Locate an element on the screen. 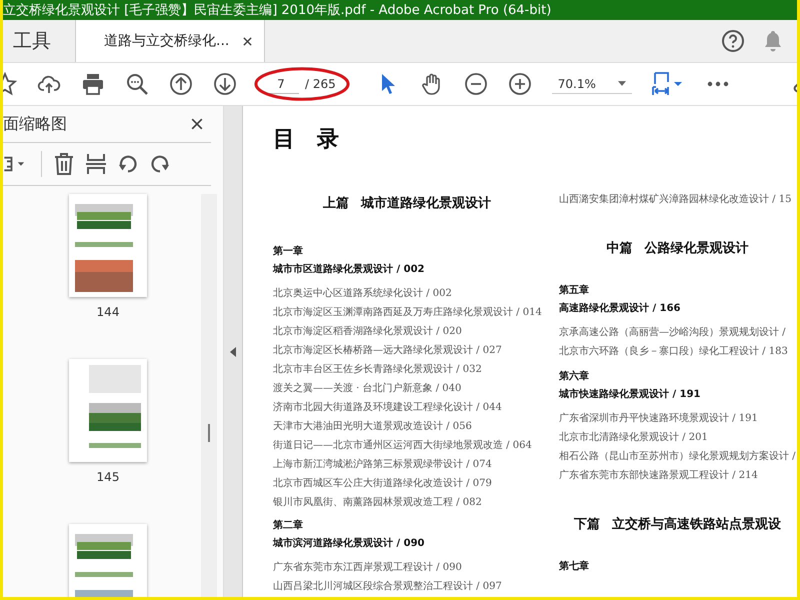 The width and height of the screenshot is (800, 600). toc-entry: 北京奥运中心区道路系统绿化设计 / 002 is located at coordinates (362, 293).